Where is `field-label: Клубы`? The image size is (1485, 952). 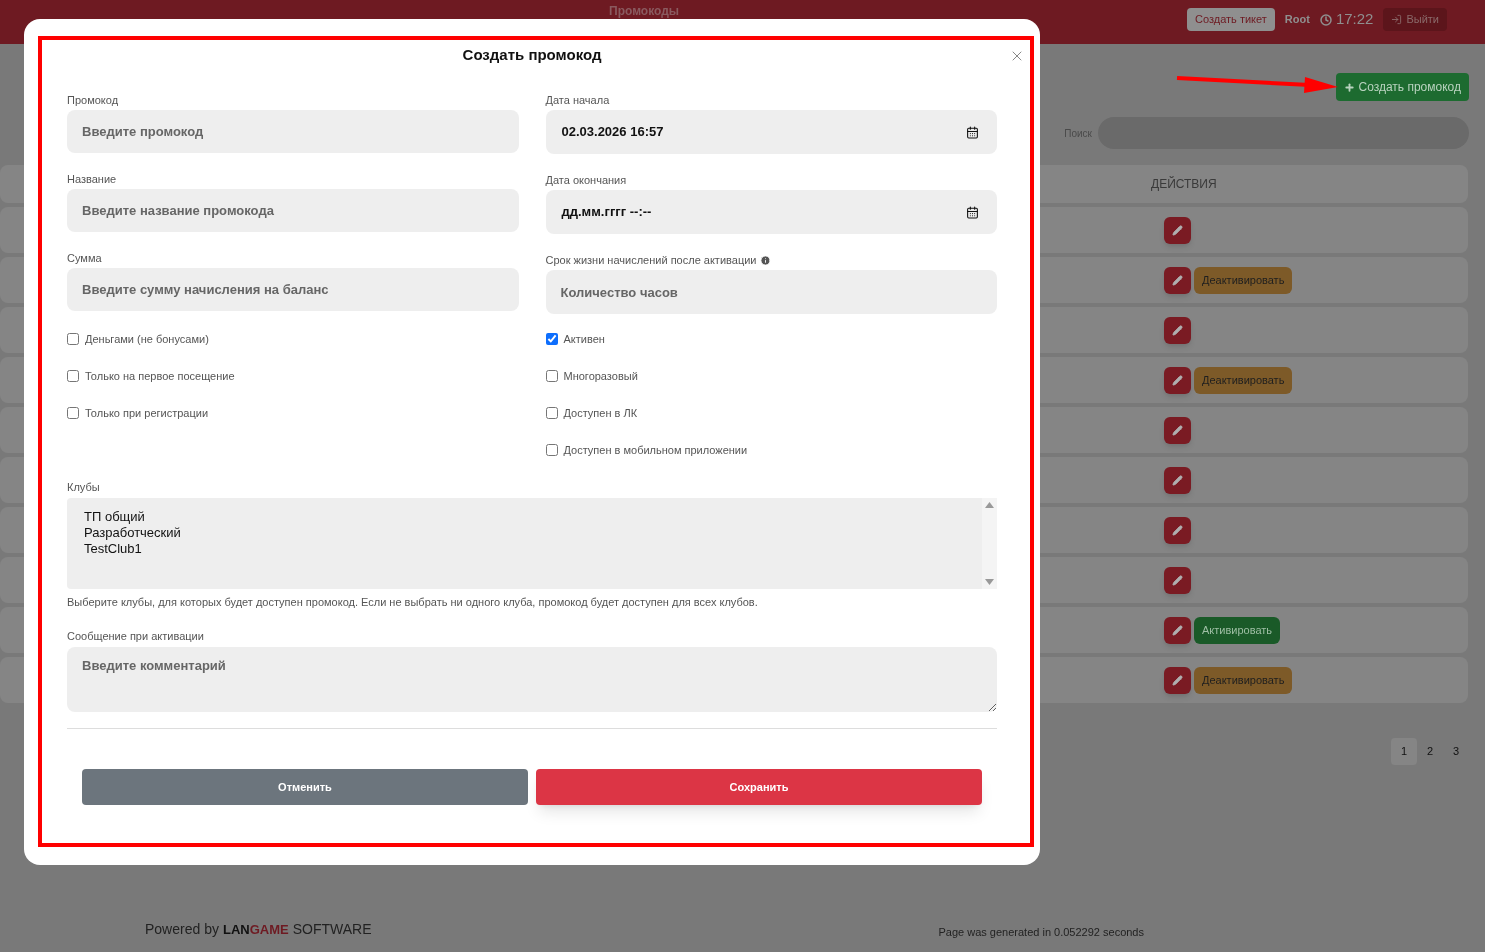
field-label: Клубы is located at coordinates (84, 487).